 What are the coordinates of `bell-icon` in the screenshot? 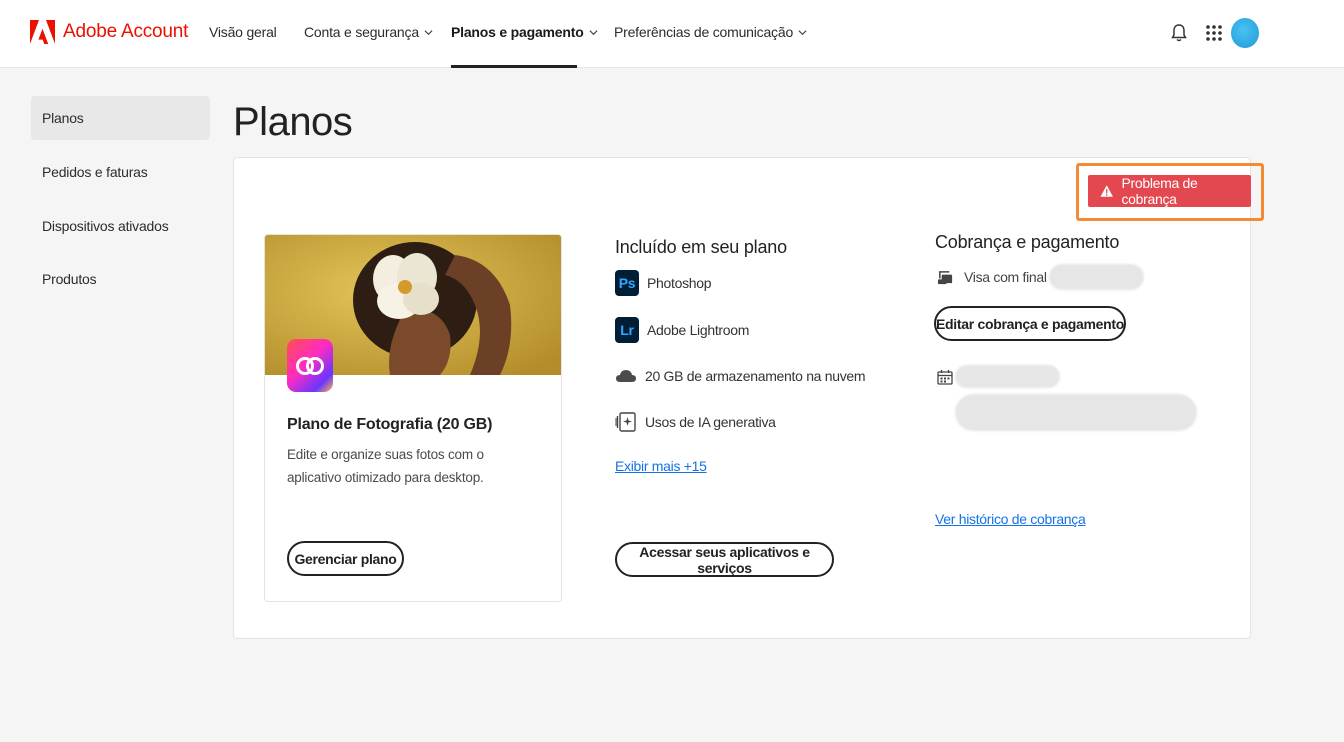 It's located at (1179, 33).